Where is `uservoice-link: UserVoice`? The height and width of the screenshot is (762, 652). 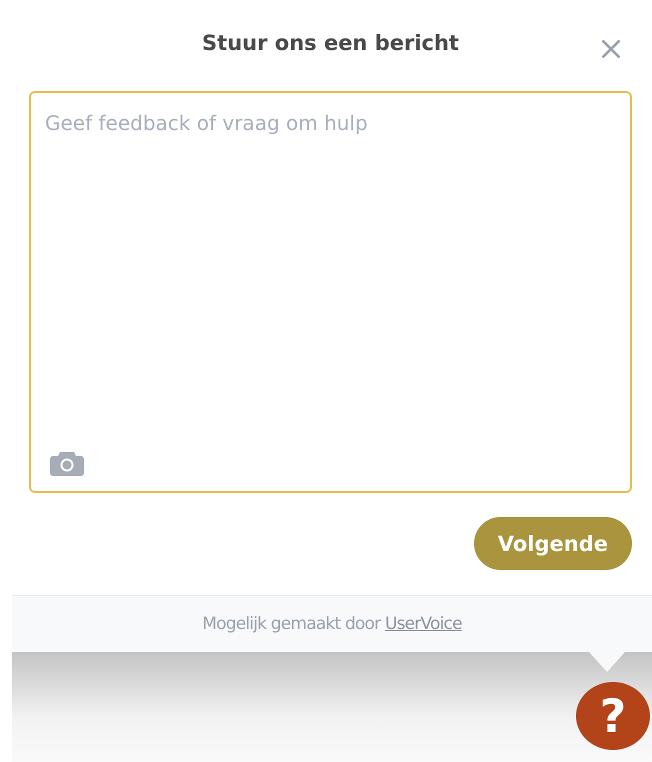 uservoice-link: UserVoice is located at coordinates (423, 624).